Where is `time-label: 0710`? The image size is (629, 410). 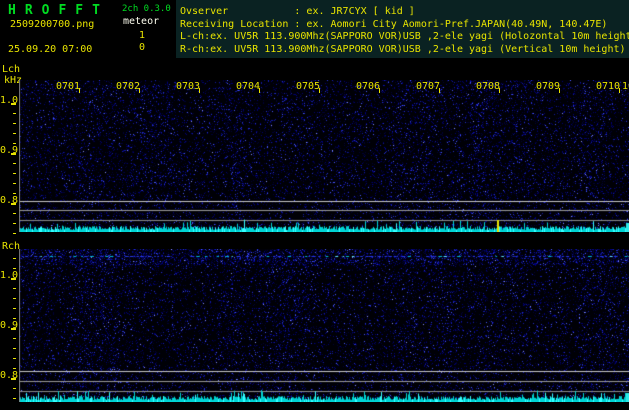
time-label: 0710 is located at coordinates (608, 86).